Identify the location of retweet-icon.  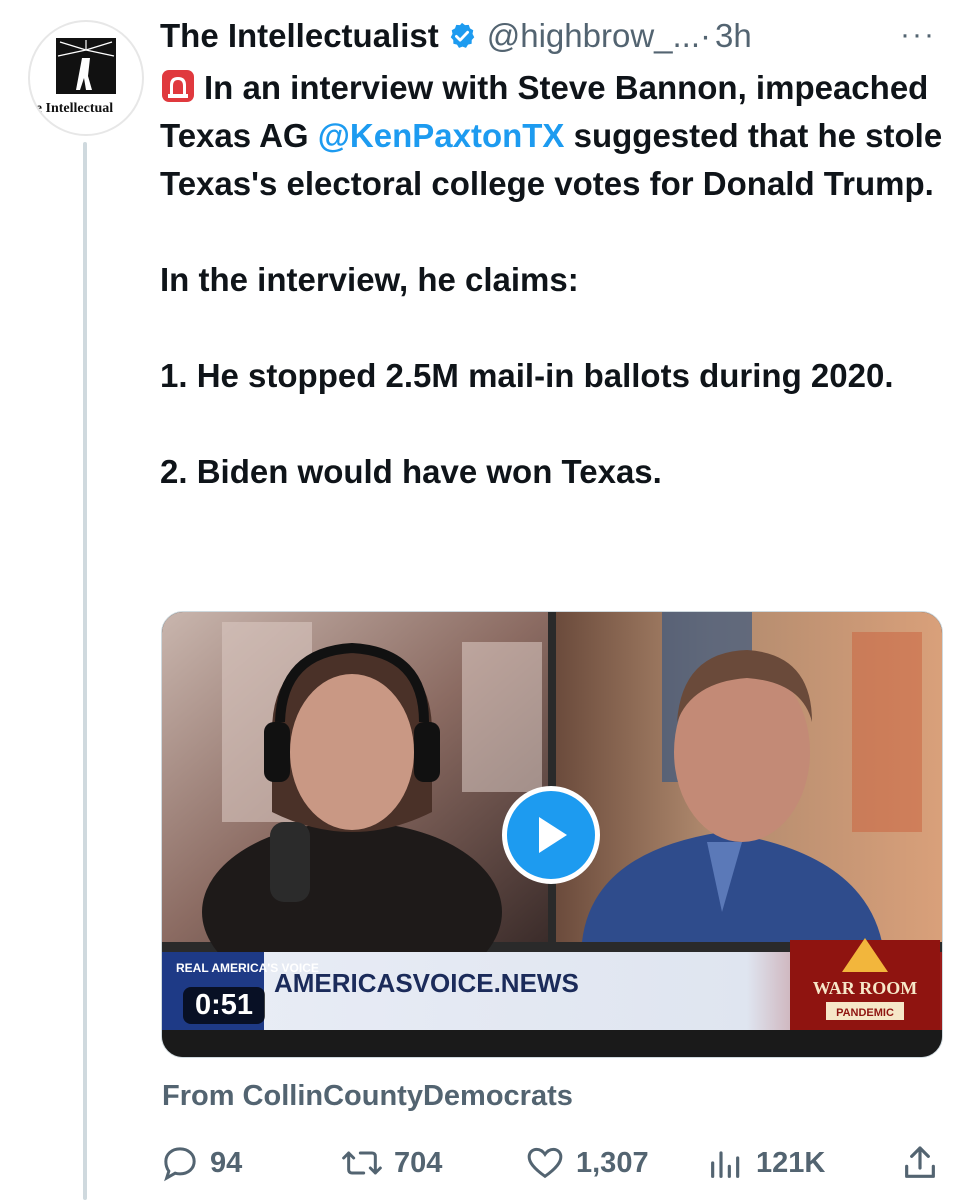
(362, 1163).